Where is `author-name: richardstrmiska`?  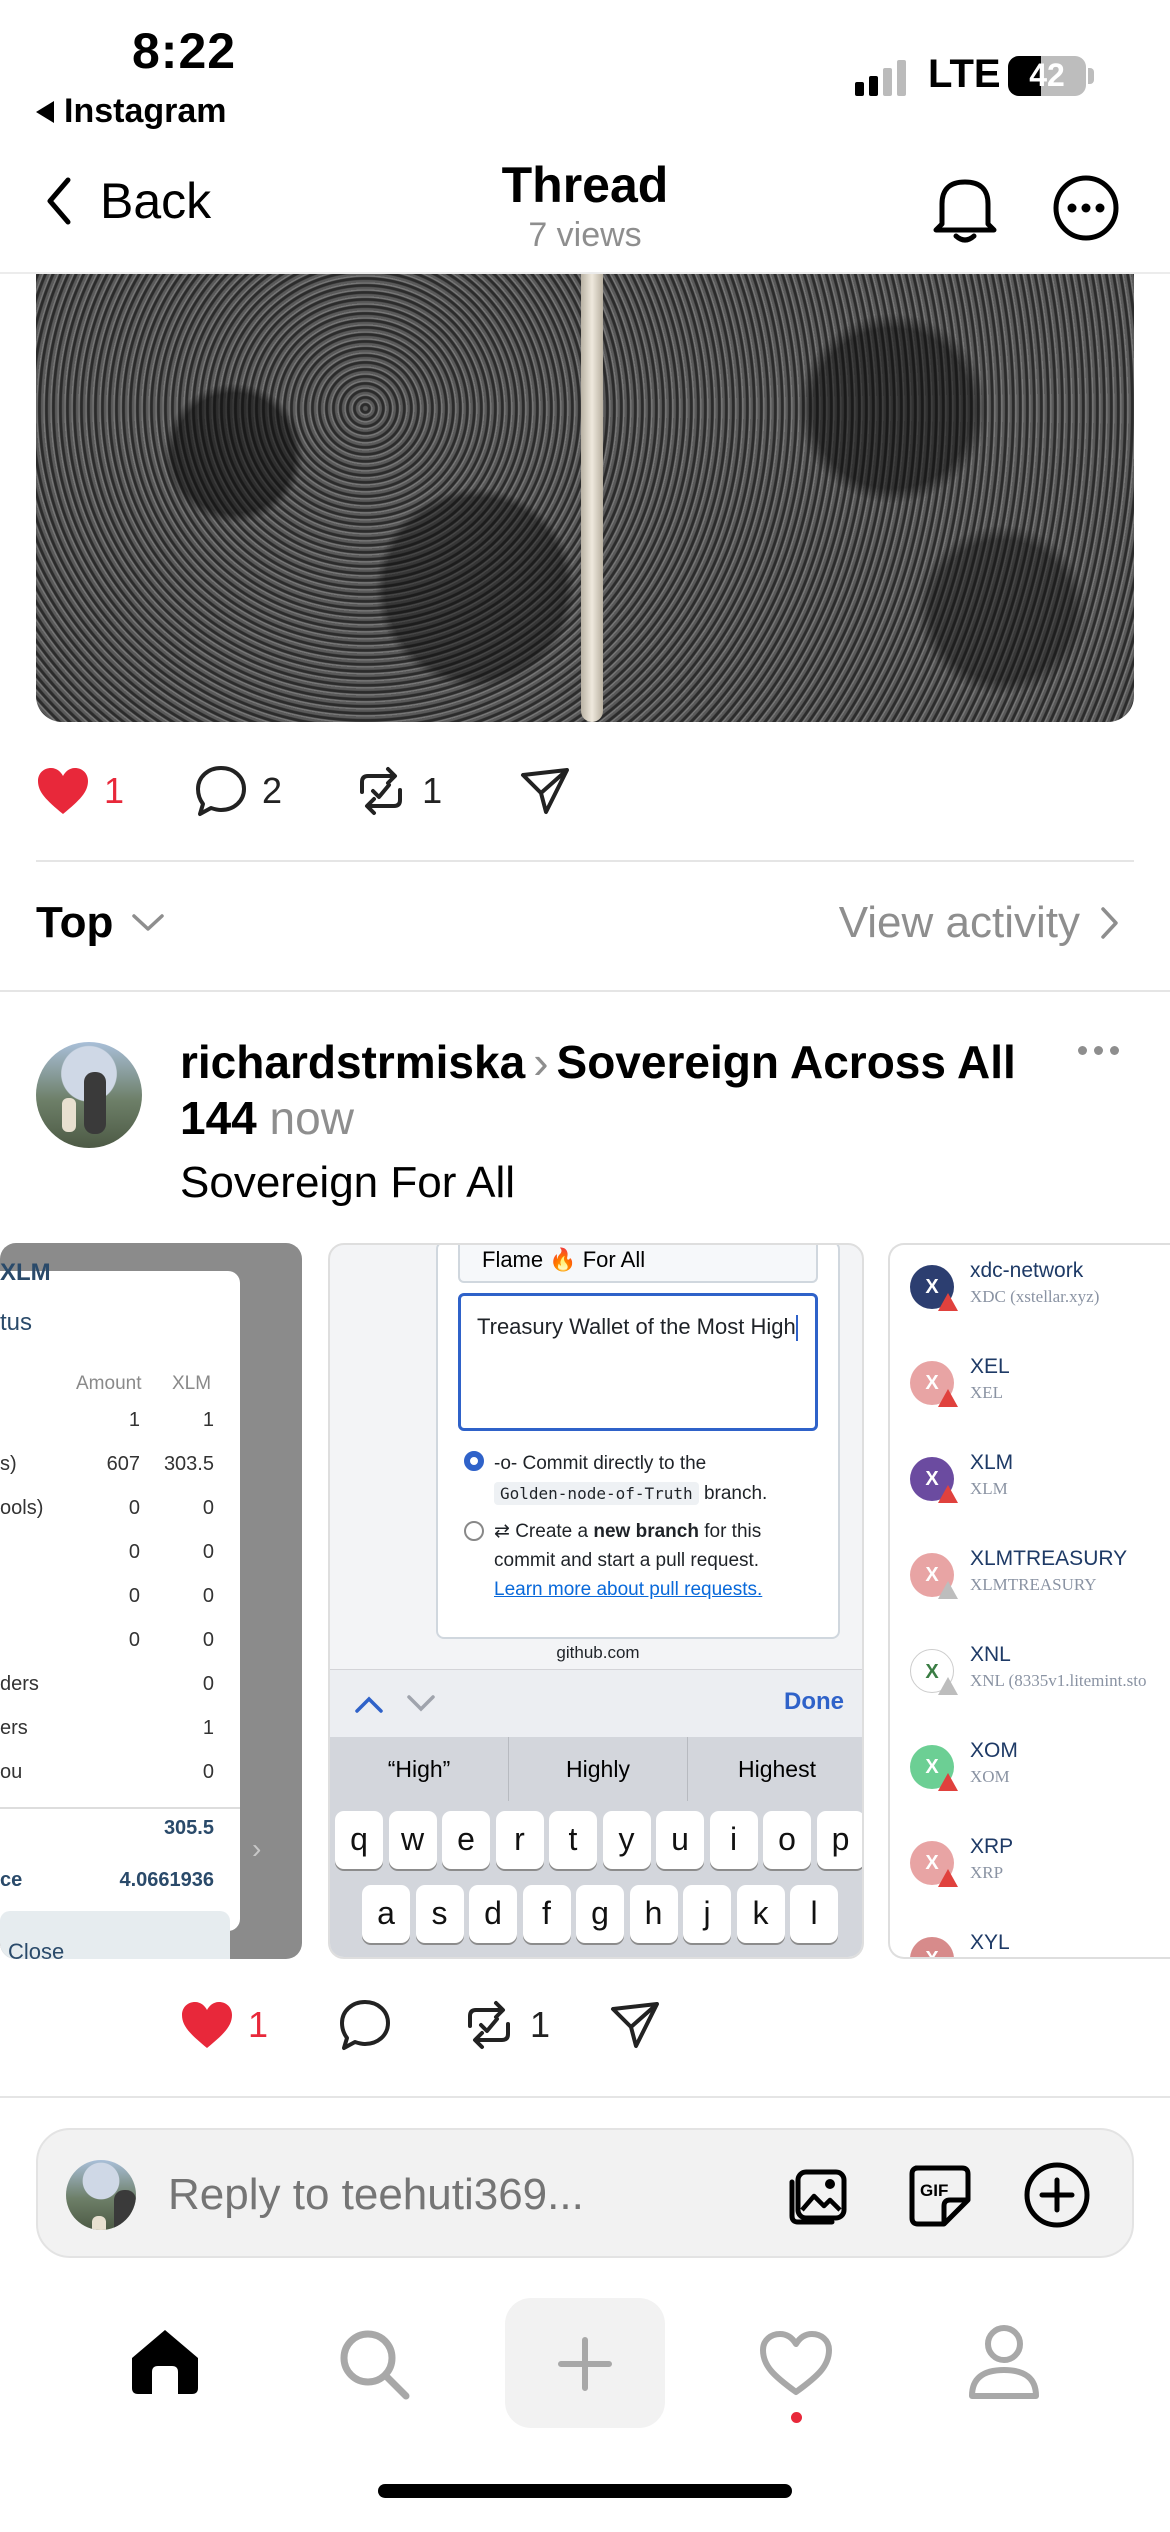
author-name: richardstrmiska is located at coordinates (352, 1062).